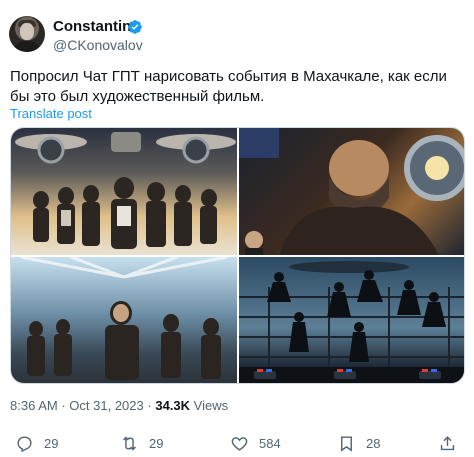 Image resolution: width=474 pixels, height=457 pixels. I want to click on bookmark-button: 28, so click(358, 443).